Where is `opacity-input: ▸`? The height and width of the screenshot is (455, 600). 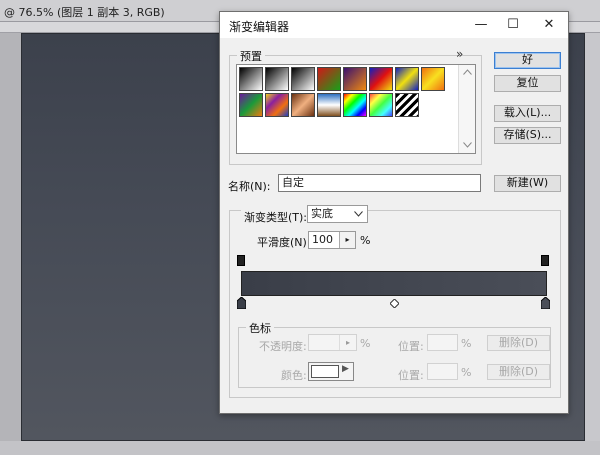
opacity-input: ▸ is located at coordinates (332, 342).